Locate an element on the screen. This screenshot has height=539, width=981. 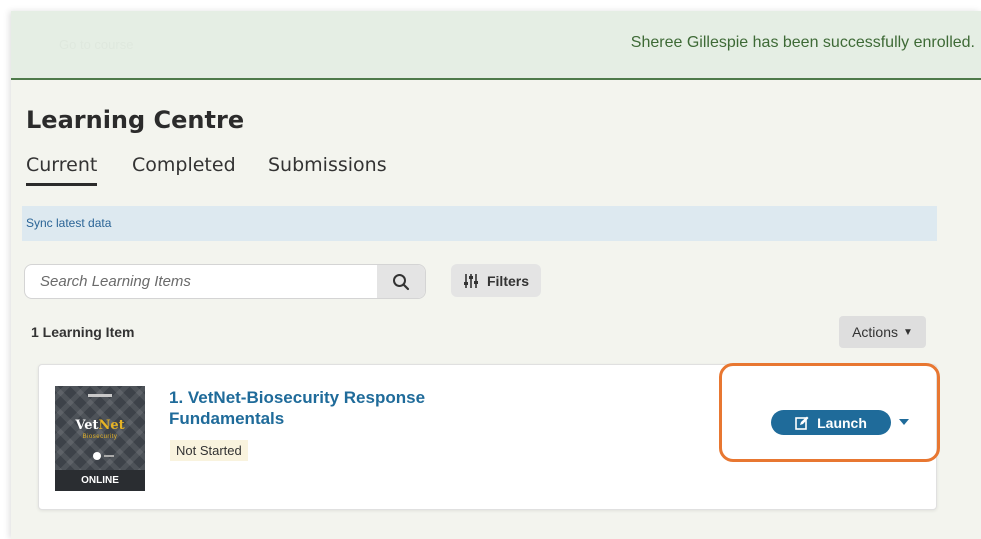
sliders-icon is located at coordinates (470, 280).